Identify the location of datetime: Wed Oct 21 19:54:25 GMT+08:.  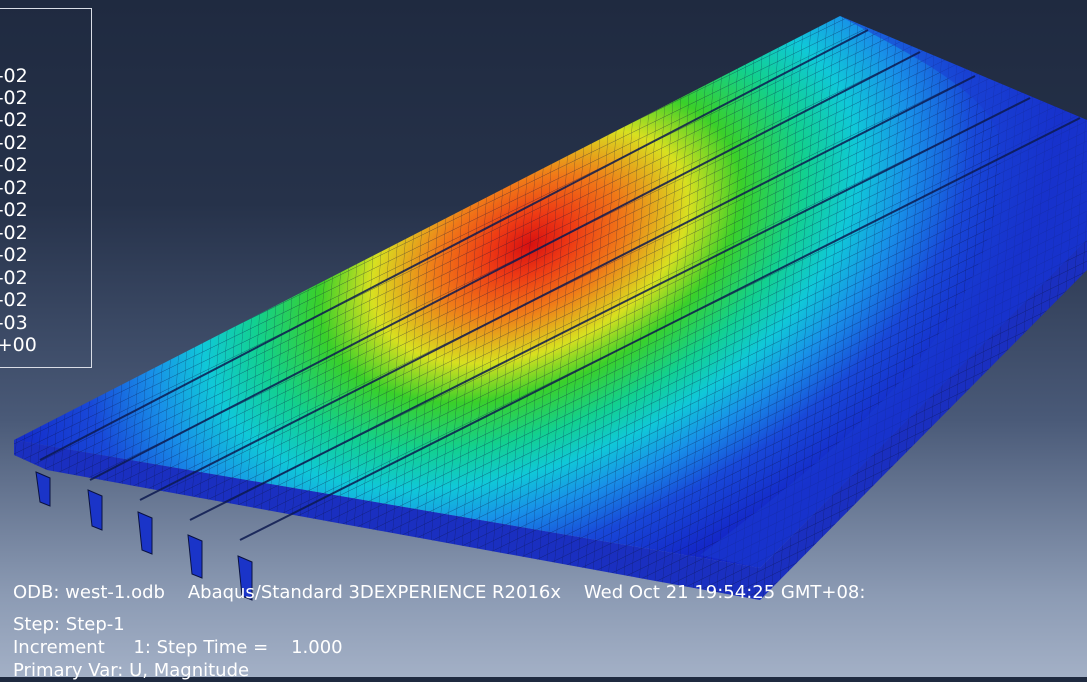
(724, 592).